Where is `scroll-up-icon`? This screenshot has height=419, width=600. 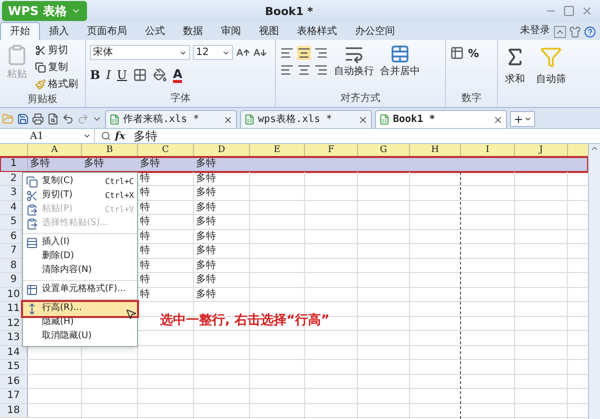
scroll-up-icon is located at coordinates (594, 148).